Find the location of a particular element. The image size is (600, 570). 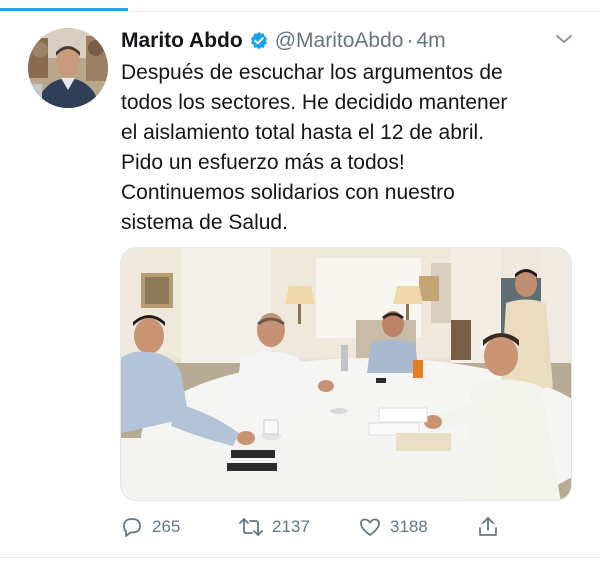

share-icon is located at coordinates (488, 526).